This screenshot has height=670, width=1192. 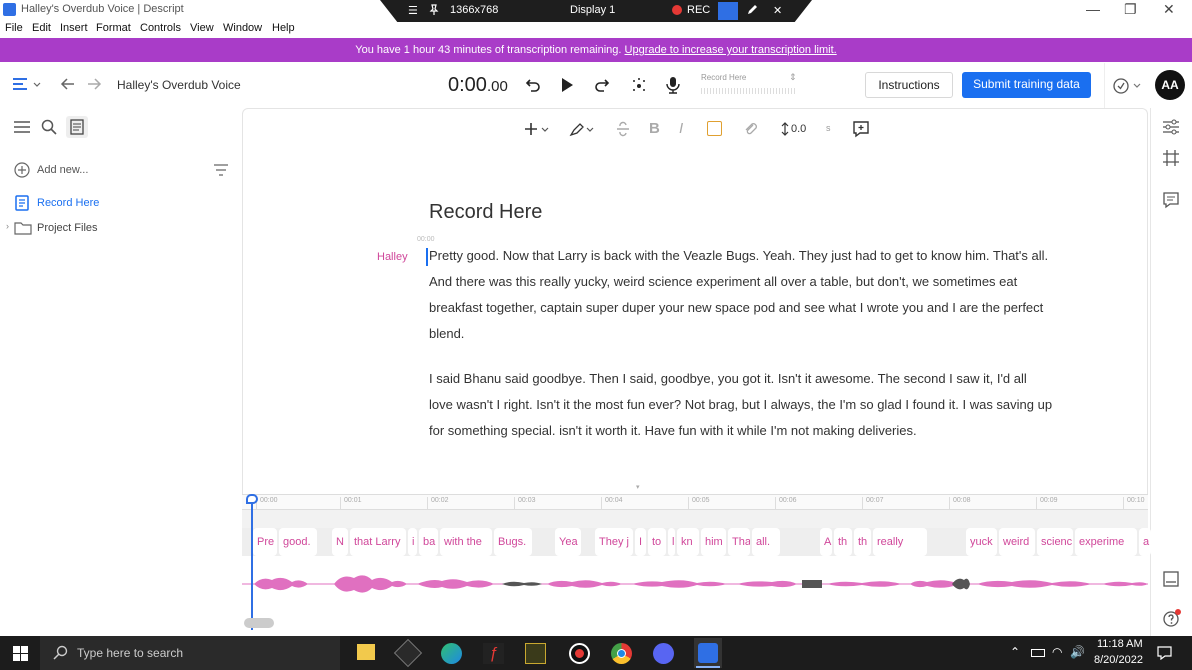 I want to click on remote-menu-icon: ☰, so click(x=413, y=10).